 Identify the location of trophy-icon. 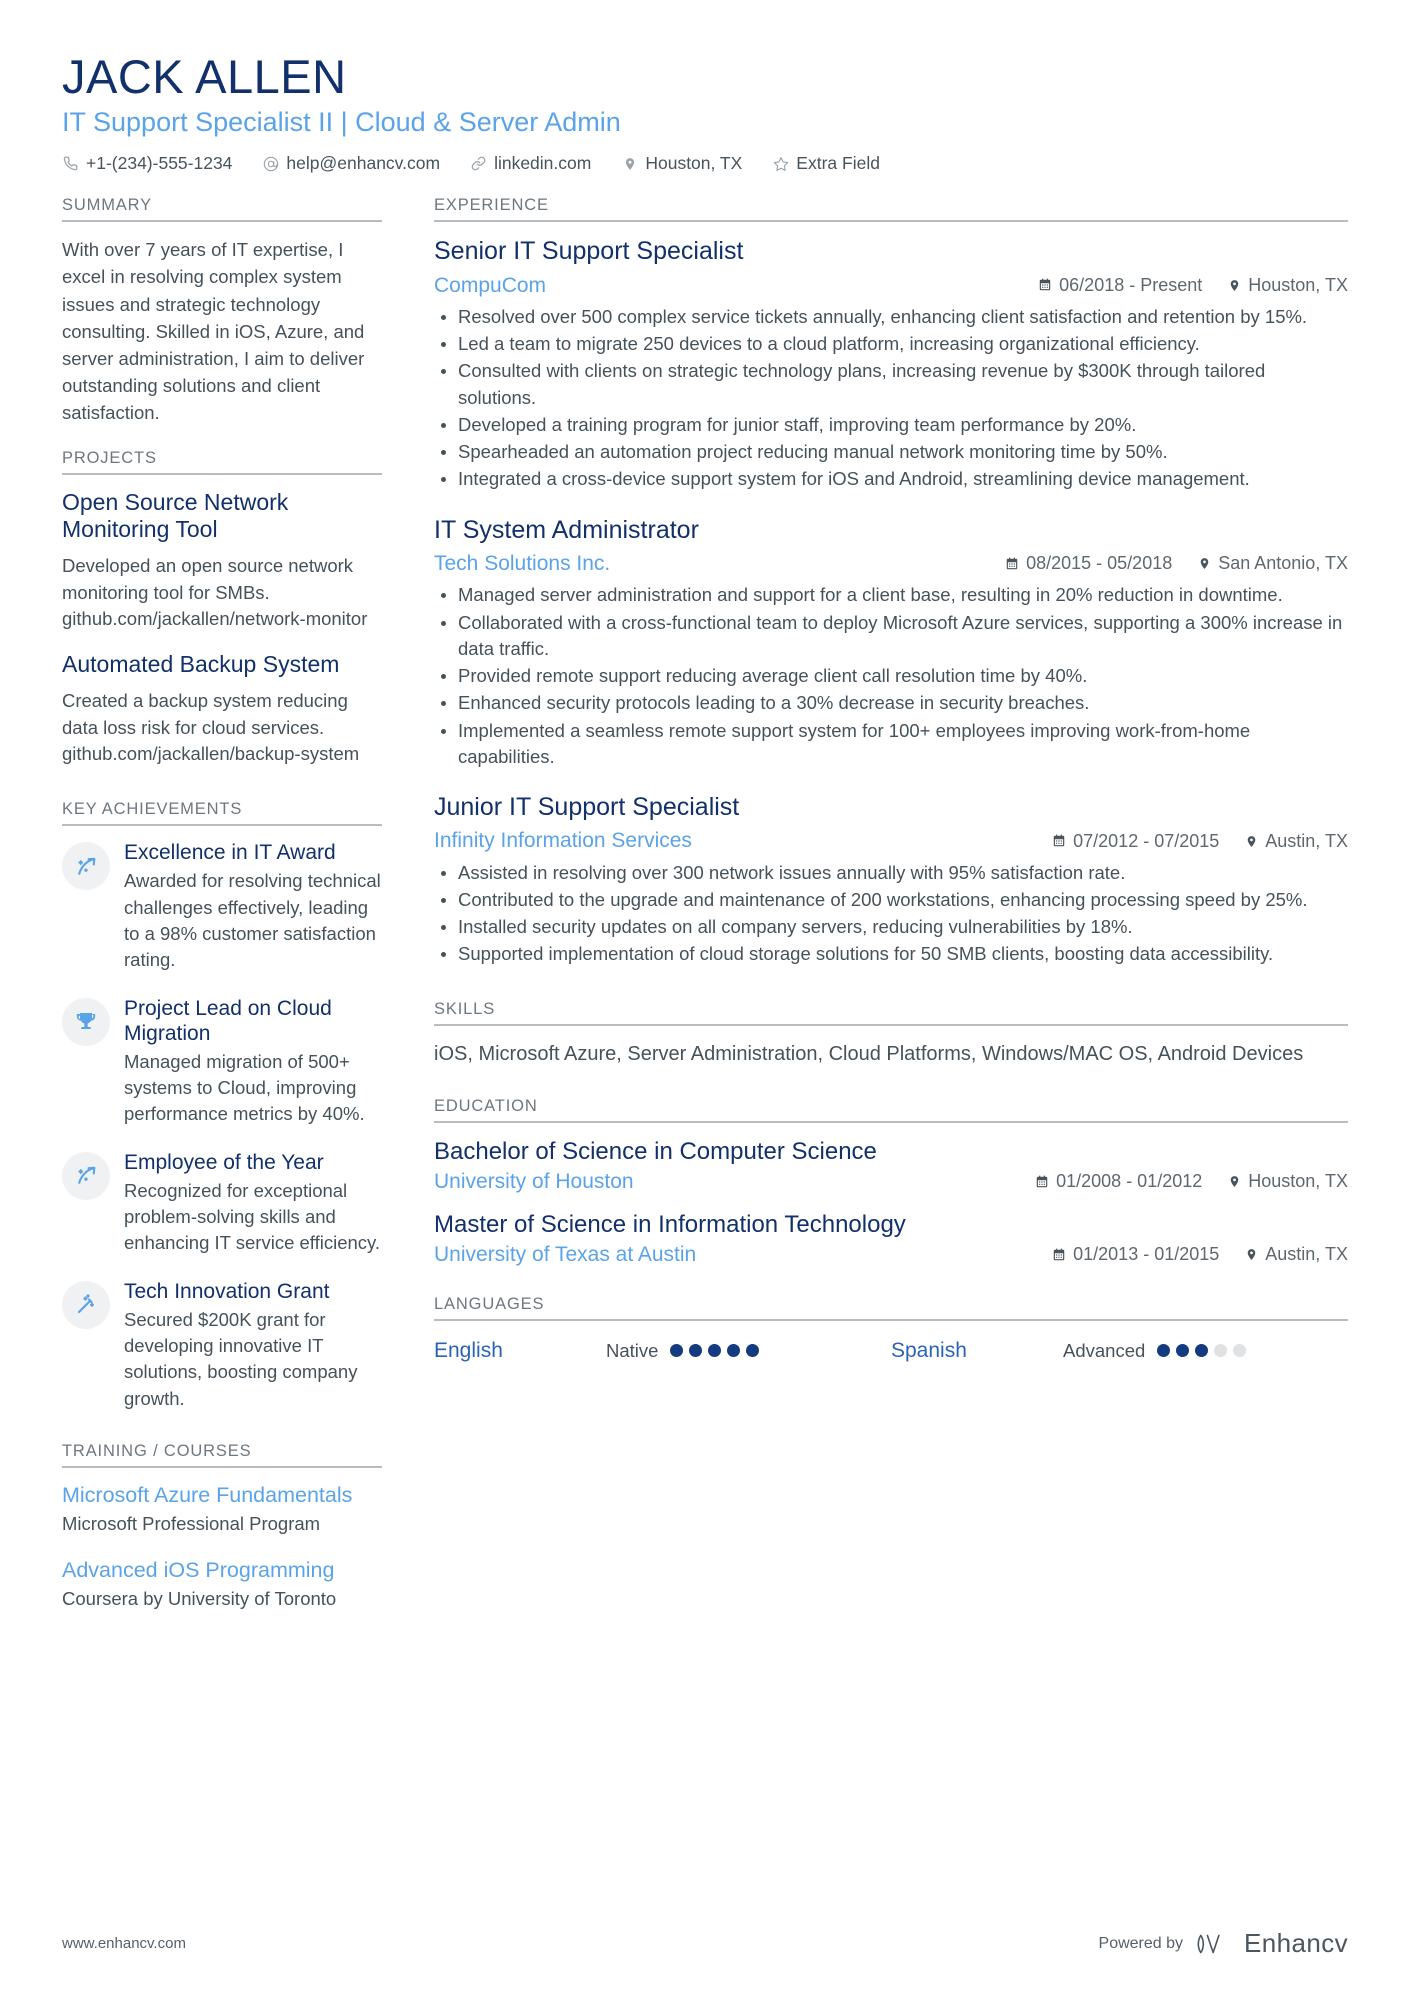
(86, 1022).